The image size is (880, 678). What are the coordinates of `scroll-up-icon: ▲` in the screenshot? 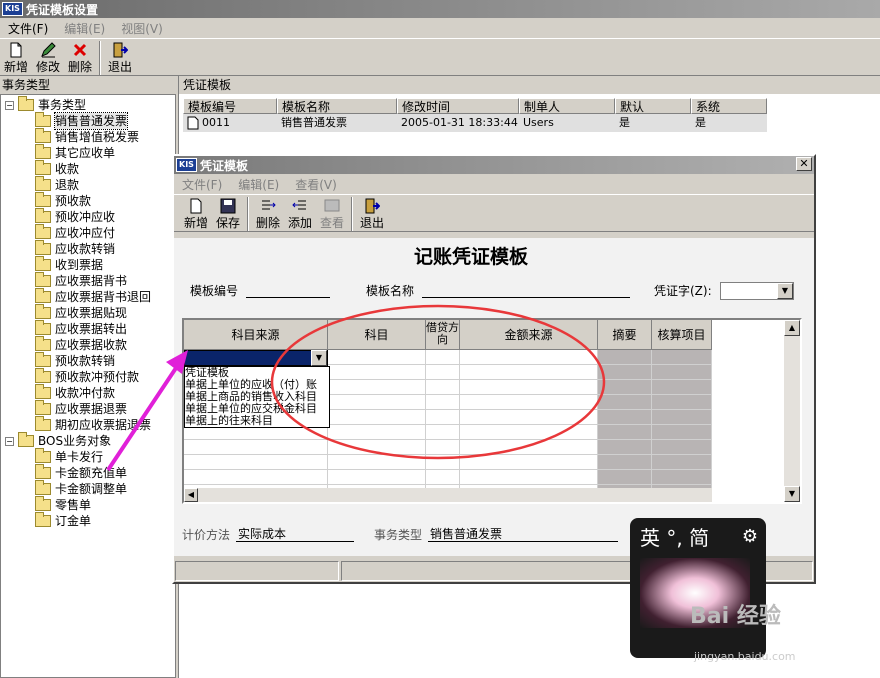 It's located at (792, 328).